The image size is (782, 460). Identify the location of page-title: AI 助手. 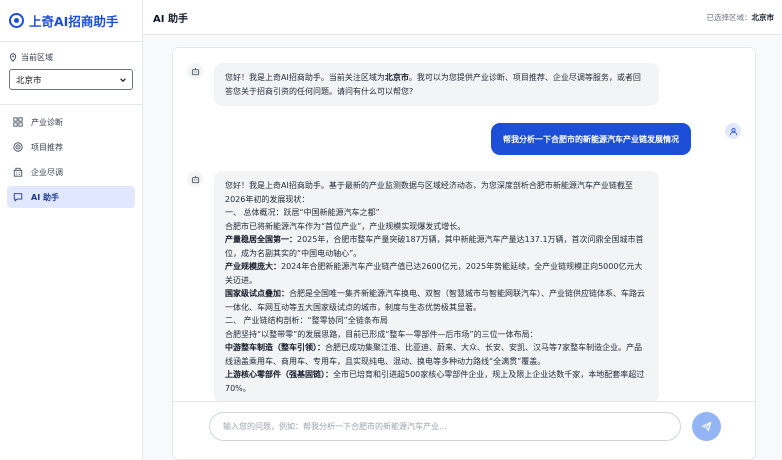
(170, 19).